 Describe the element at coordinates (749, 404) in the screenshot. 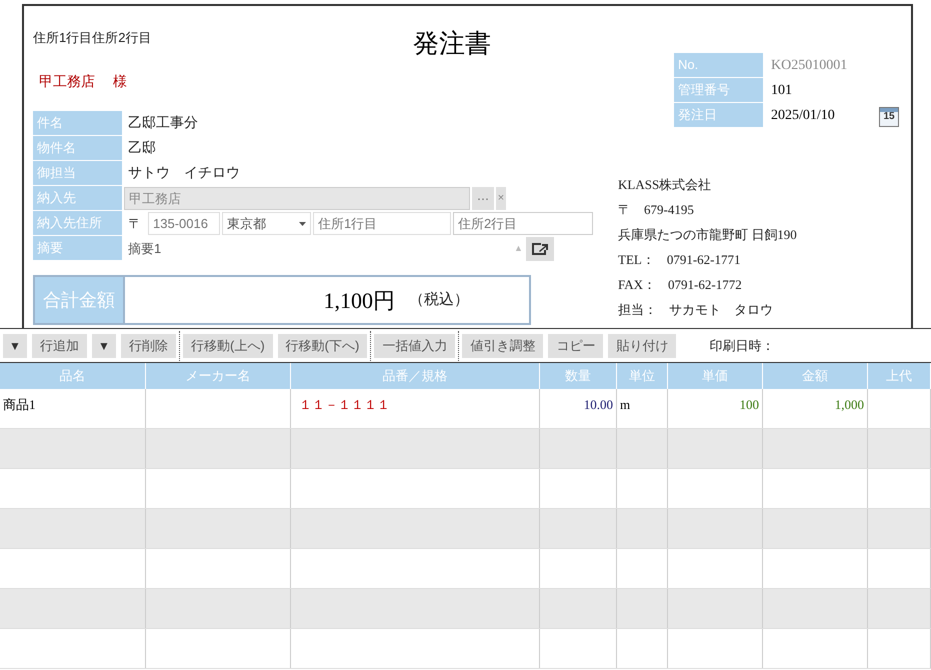

I see `table-cell: 100` at that location.